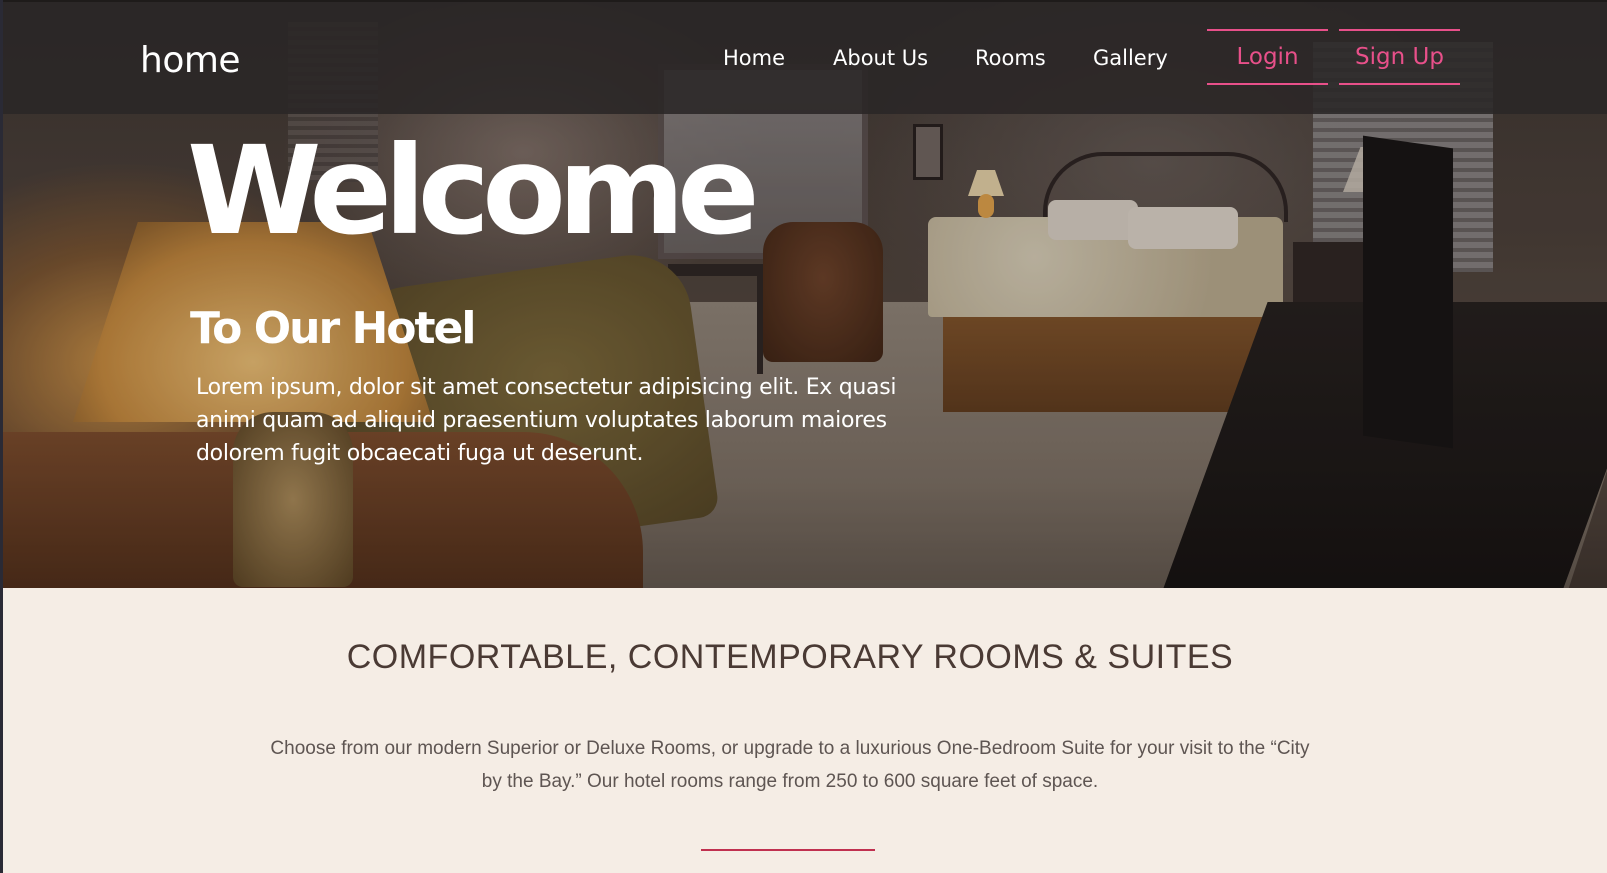  I want to click on nav-about-link: About Us, so click(880, 58).